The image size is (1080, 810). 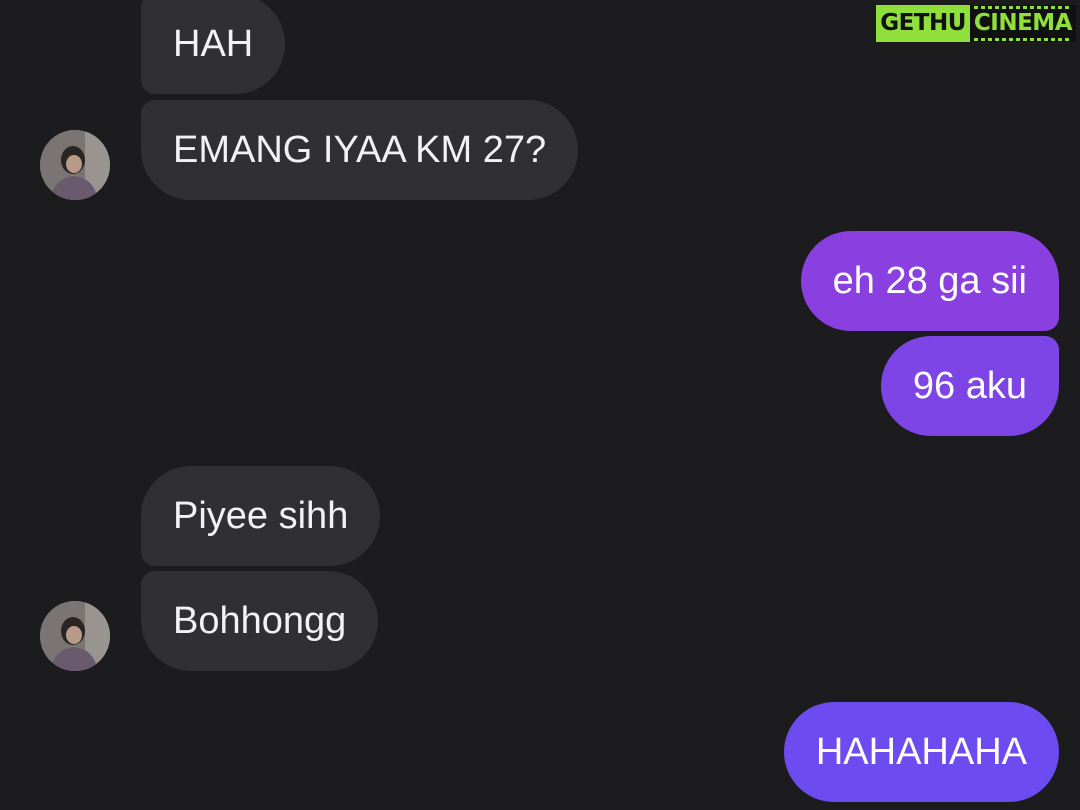 What do you see at coordinates (213, 47) in the screenshot?
I see `incoming-message-bubble: HAH` at bounding box center [213, 47].